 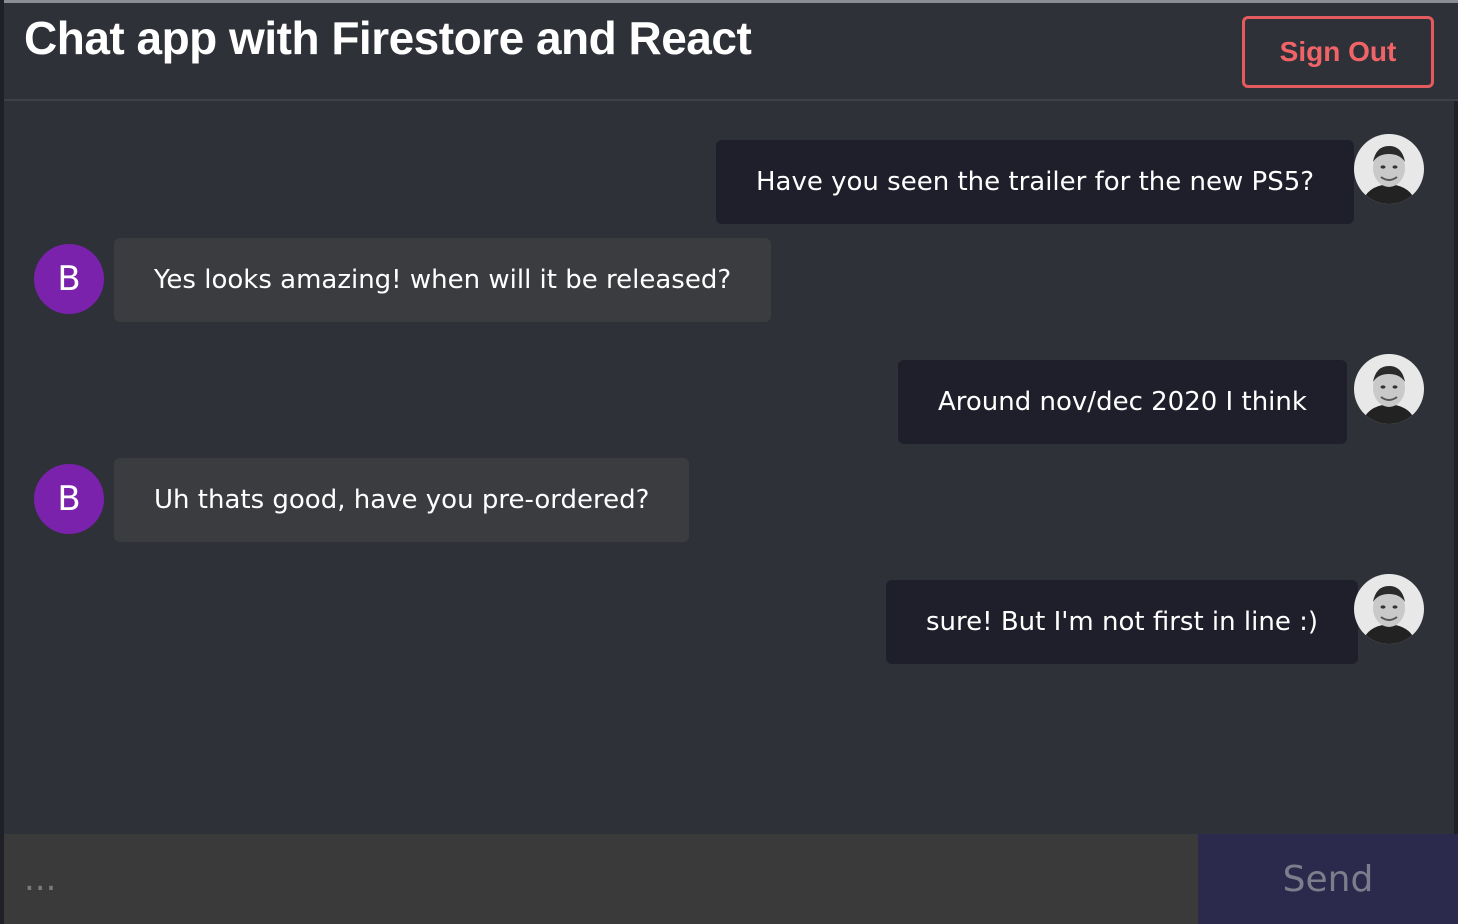 What do you see at coordinates (1456, 467) in the screenshot?
I see `scrollbar-track` at bounding box center [1456, 467].